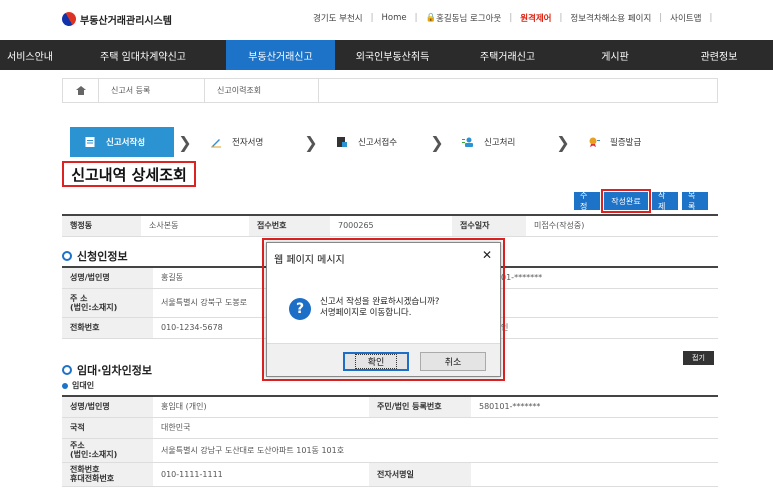  I want to click on certificate-icon, so click(594, 142).